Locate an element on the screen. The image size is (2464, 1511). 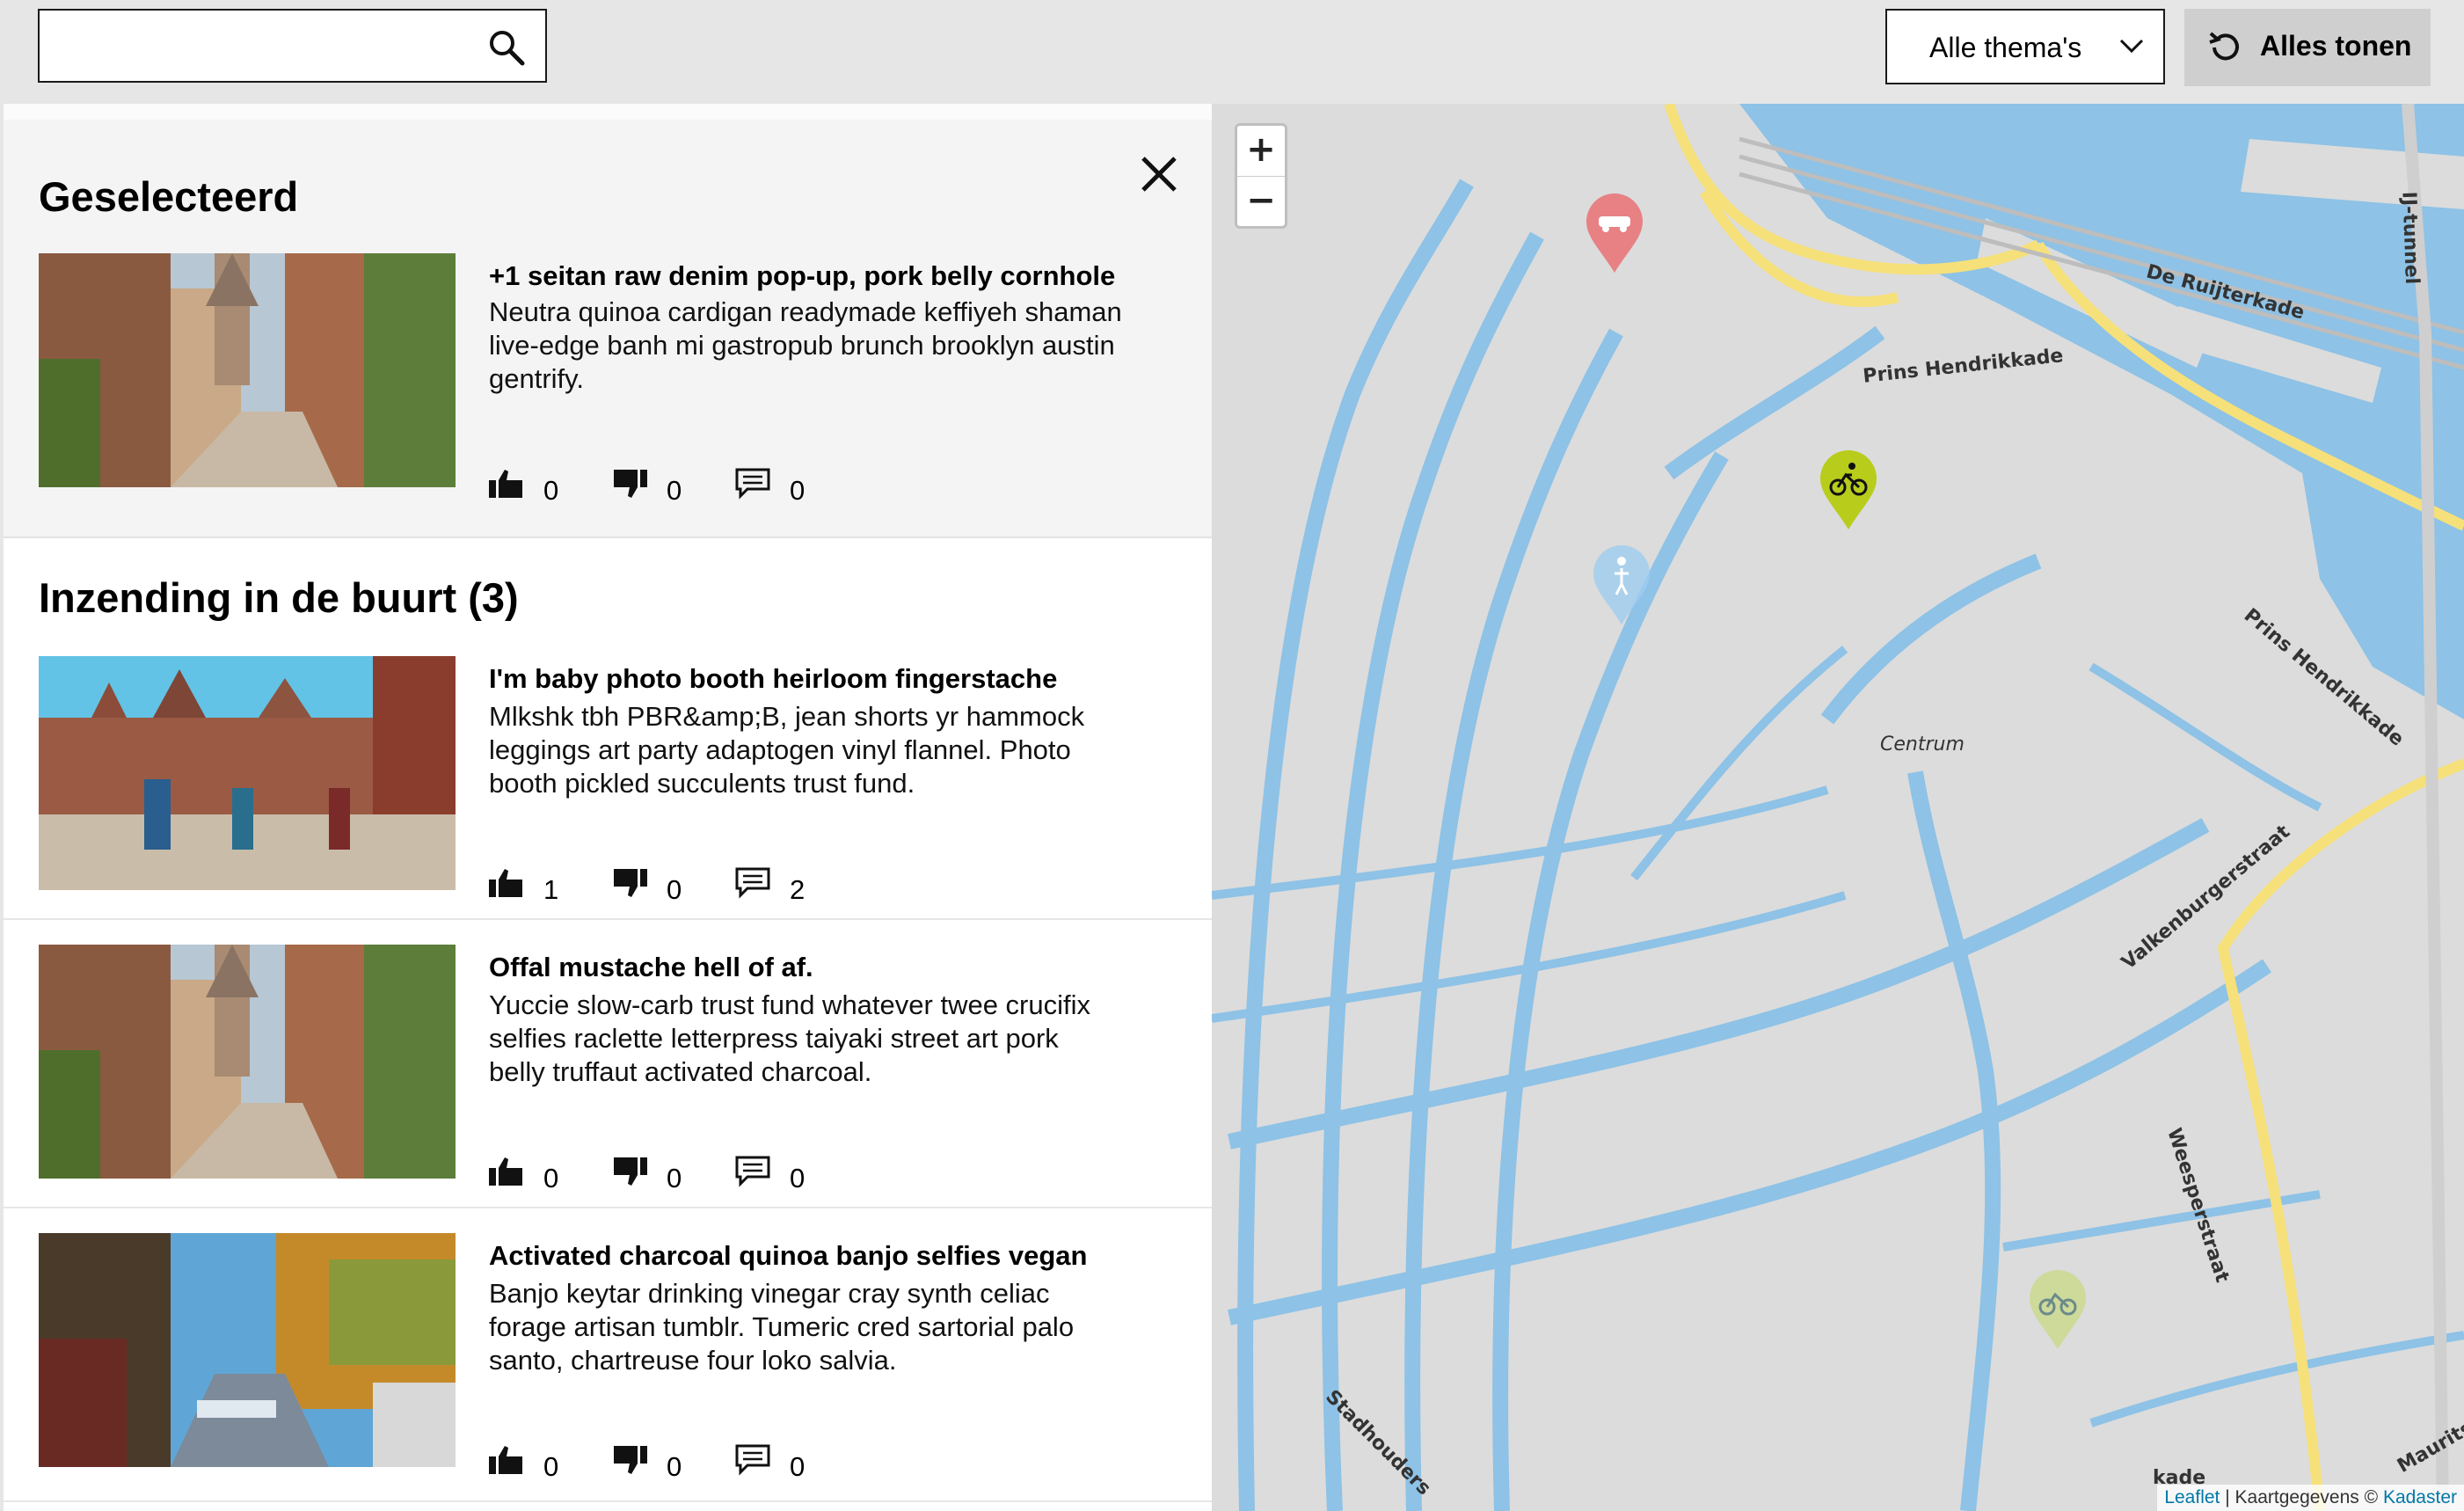
reset-icon is located at coordinates (2224, 46).